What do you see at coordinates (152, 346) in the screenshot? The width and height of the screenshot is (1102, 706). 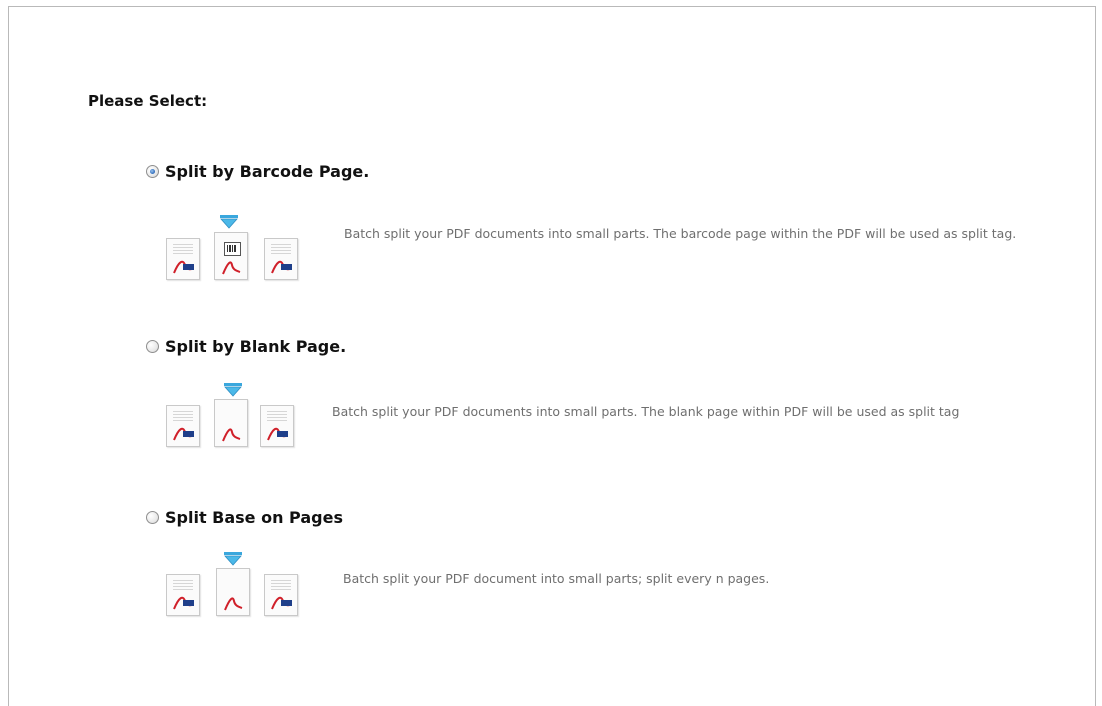 I see `radio-split-by-blank` at bounding box center [152, 346].